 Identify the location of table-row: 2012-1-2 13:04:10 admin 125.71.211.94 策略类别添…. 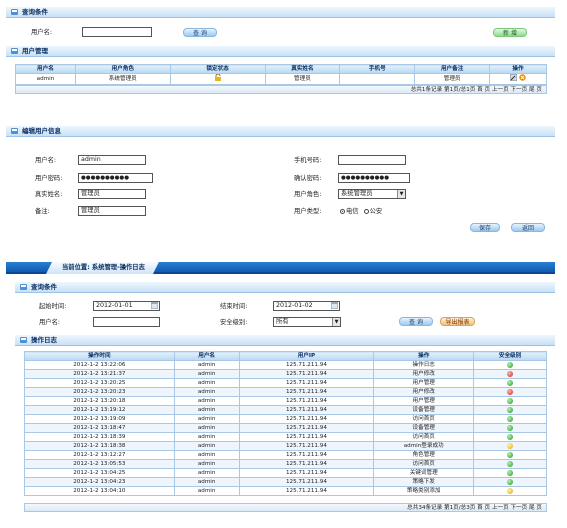
(285, 491).